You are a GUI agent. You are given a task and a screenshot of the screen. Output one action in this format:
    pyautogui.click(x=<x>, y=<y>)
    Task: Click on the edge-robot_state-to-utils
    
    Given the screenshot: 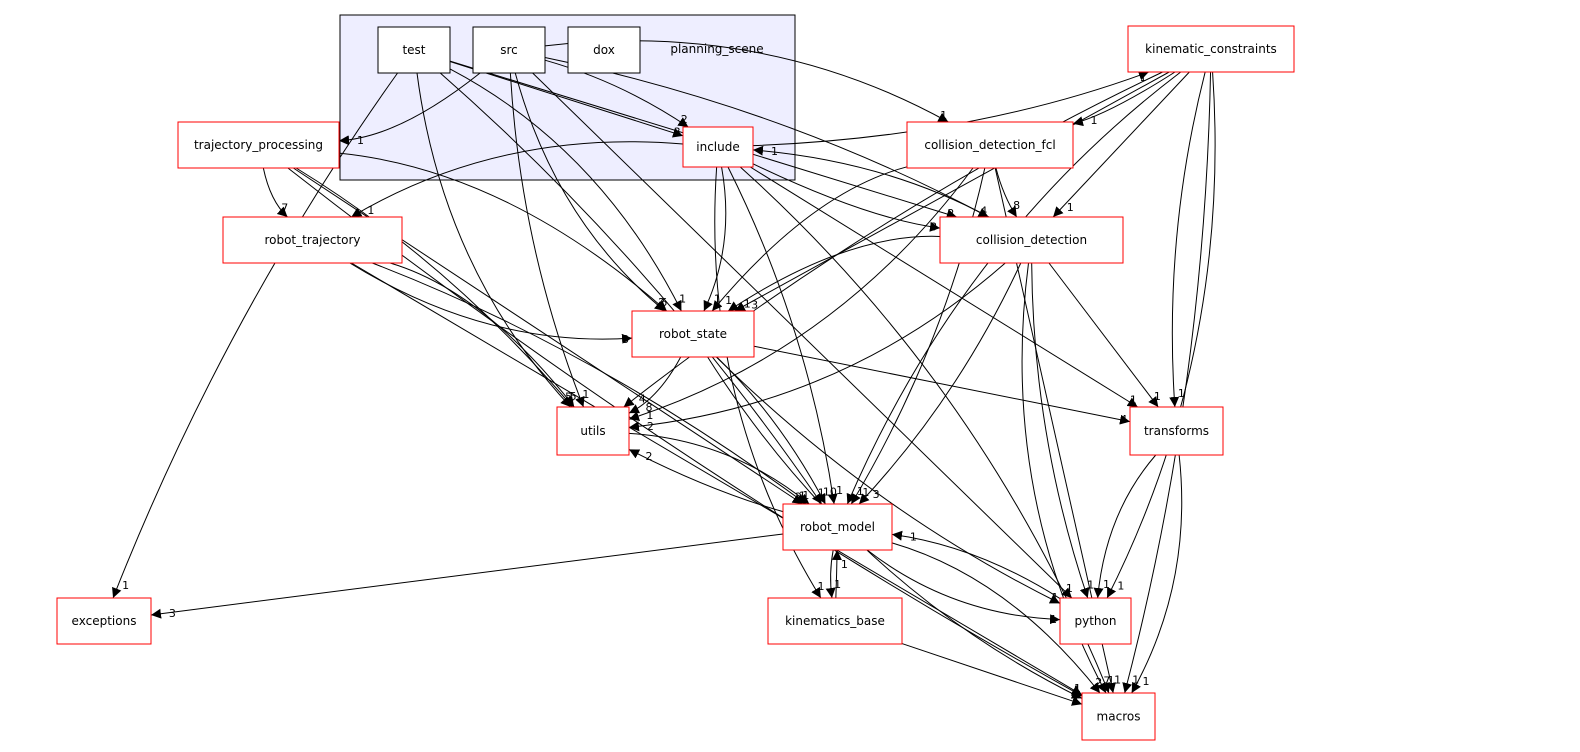 What is the action you would take?
    pyautogui.click(x=655, y=385)
    